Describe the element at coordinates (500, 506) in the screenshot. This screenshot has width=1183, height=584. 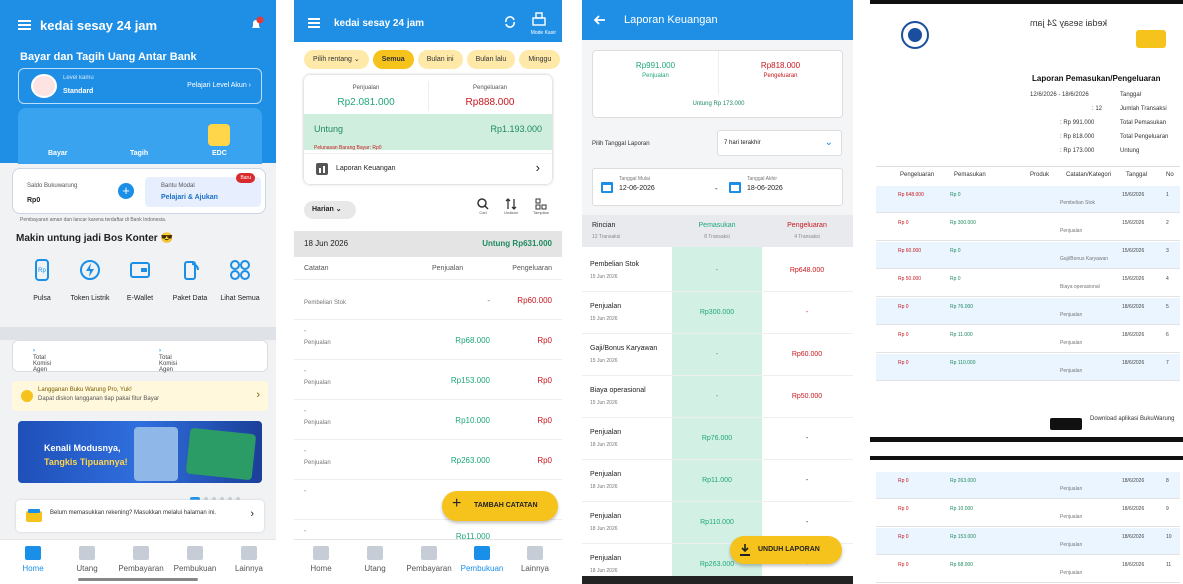
I see `tambah-catatan-button: + TAMBAH CATATAN` at that location.